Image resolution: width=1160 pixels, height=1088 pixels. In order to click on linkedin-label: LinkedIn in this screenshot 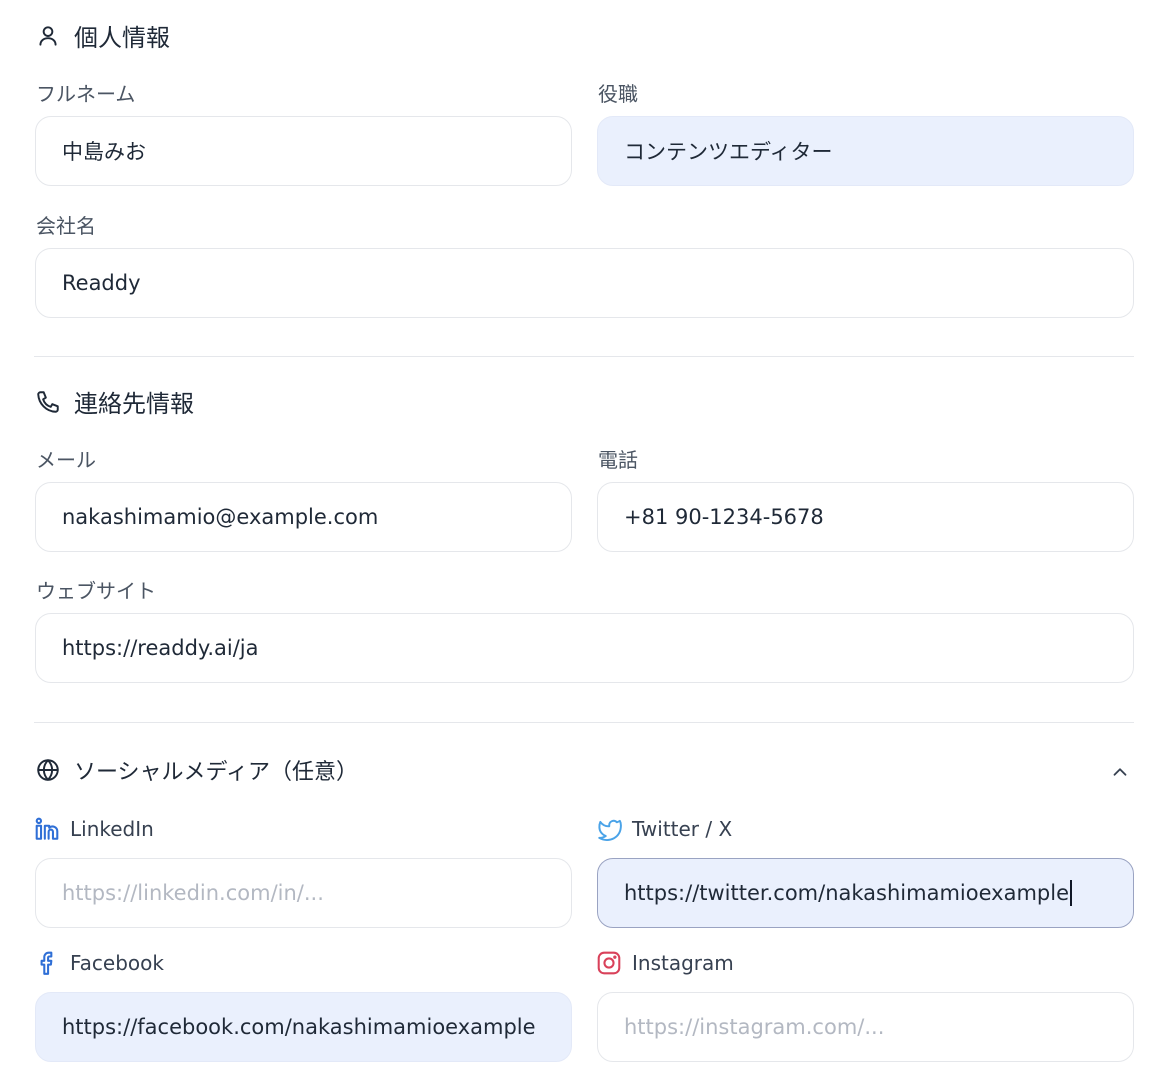, I will do `click(94, 829)`.